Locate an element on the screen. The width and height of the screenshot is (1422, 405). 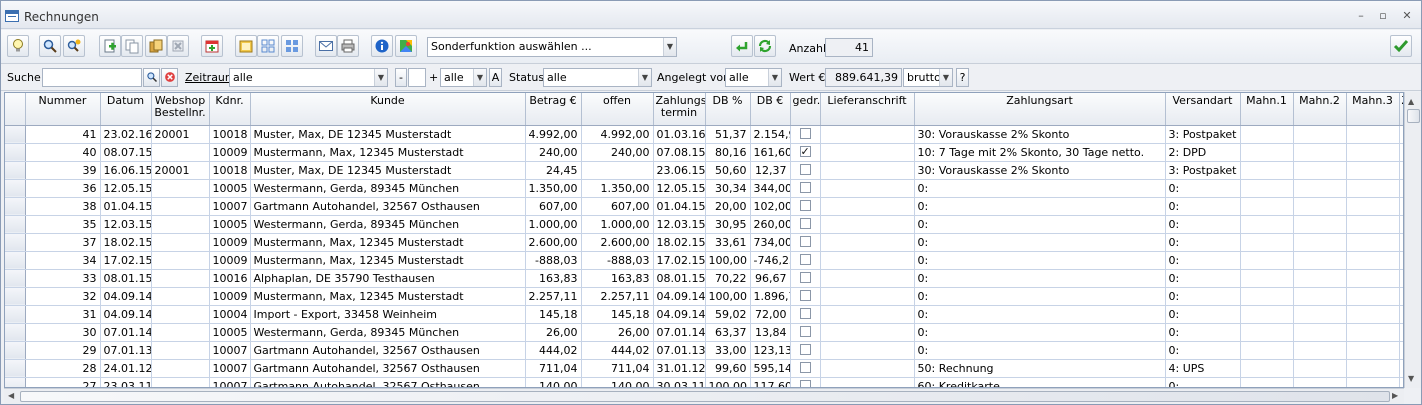
undo-button is located at coordinates (742, 46).